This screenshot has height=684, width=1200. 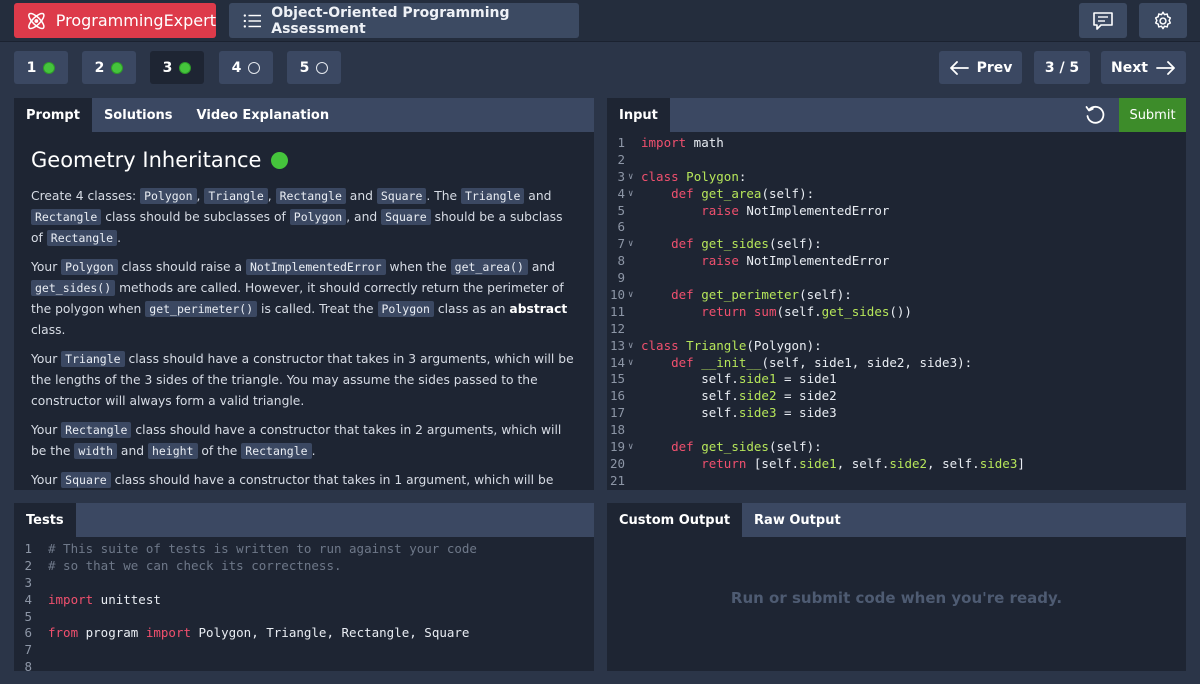 What do you see at coordinates (994, 67) in the screenshot?
I see `prev-label: Prev` at bounding box center [994, 67].